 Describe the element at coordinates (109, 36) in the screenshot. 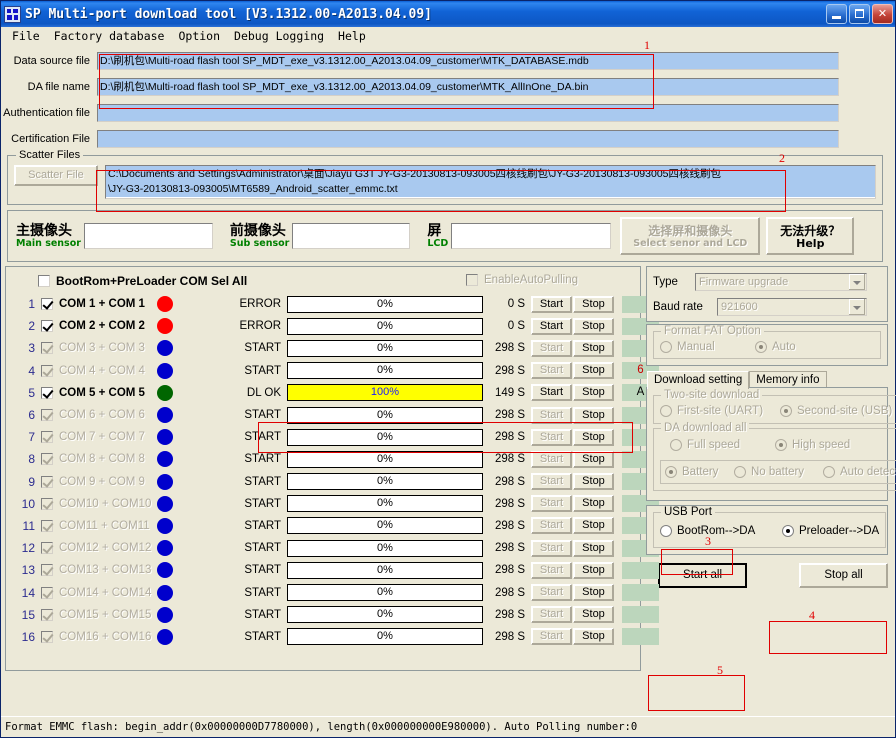

I see `menu-item-factory-database: Factory database` at that location.